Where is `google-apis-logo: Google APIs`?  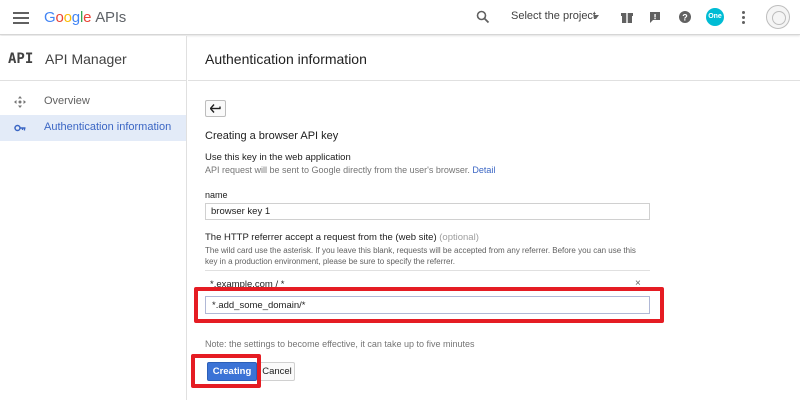
google-apis-logo: Google APIs is located at coordinates (85, 17).